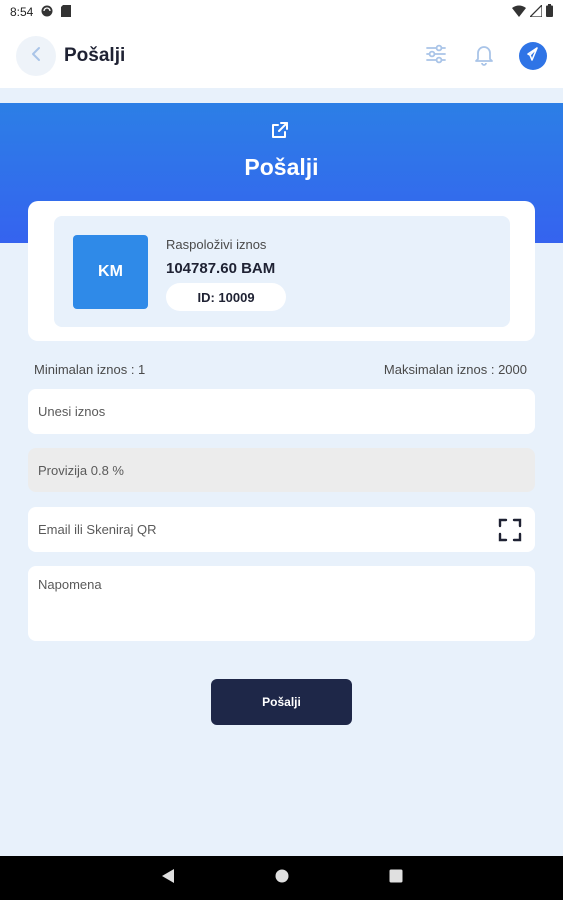 Image resolution: width=563 pixels, height=900 pixels. I want to click on wifi-icon, so click(519, 12).